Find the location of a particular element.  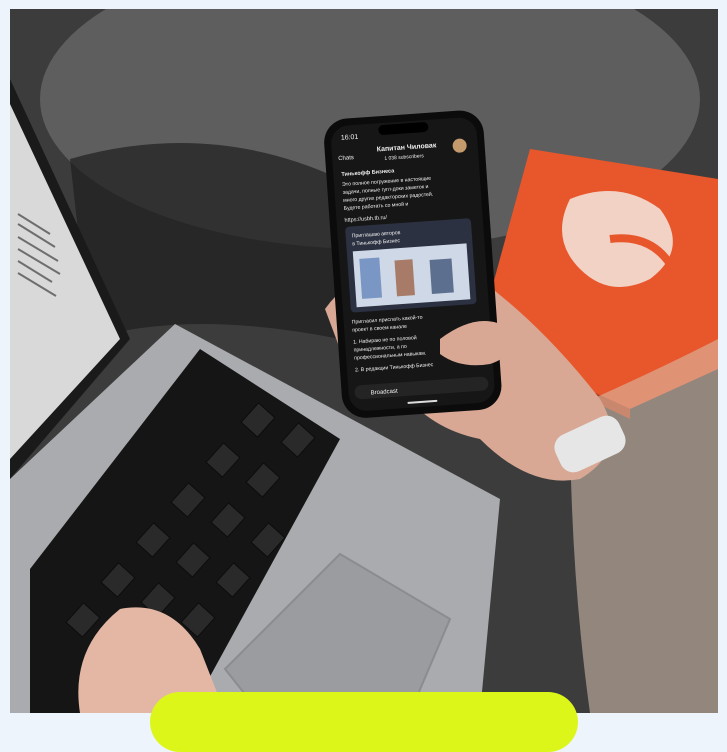

cta-banner is located at coordinates (364, 722).